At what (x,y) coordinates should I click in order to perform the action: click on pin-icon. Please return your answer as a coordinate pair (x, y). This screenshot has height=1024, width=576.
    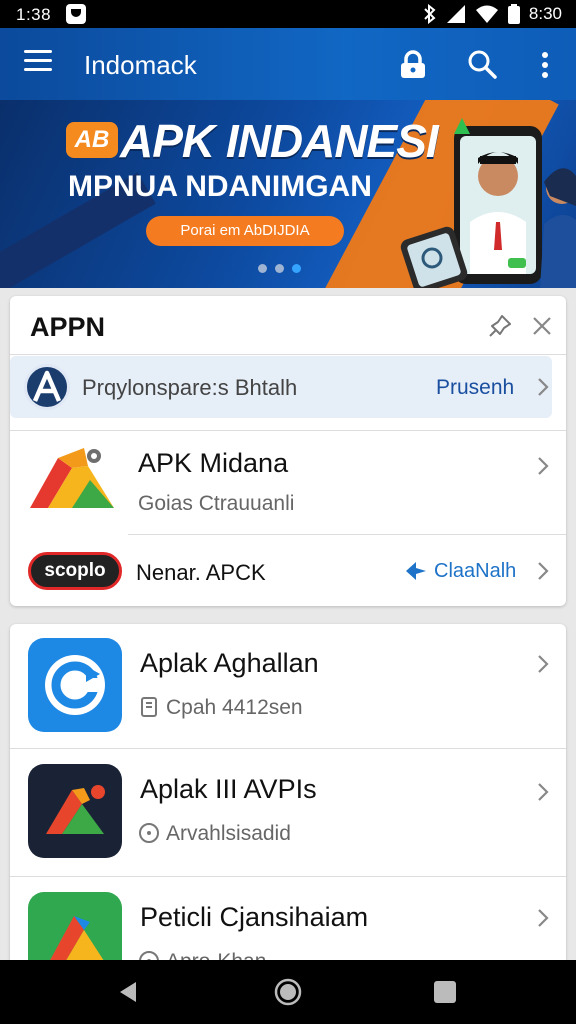
    Looking at the image, I should click on (500, 326).